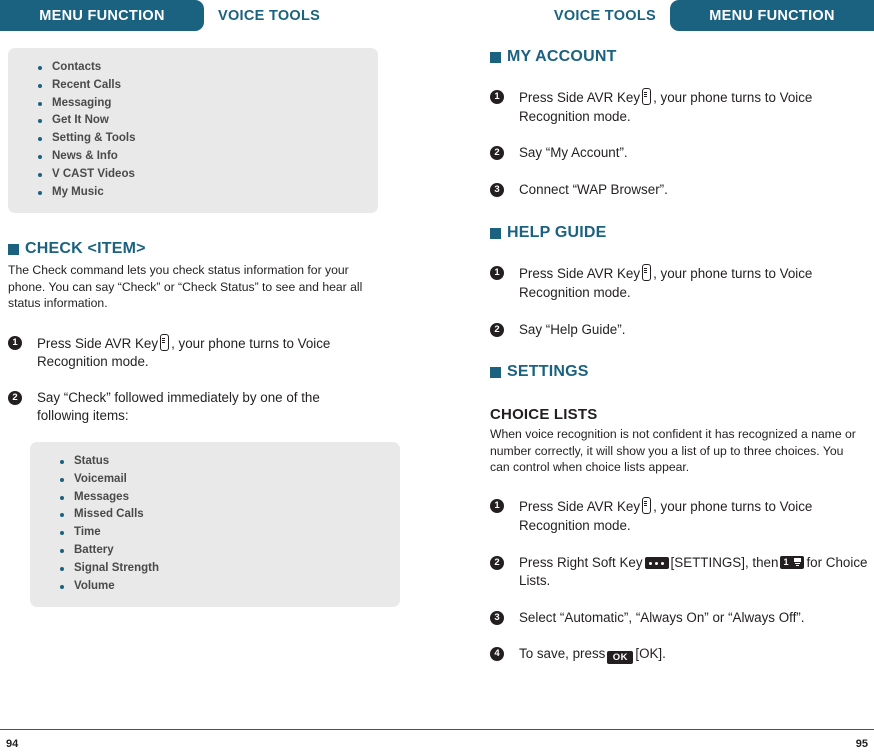 This screenshot has width=874, height=755. Describe the element at coordinates (215, 551) in the screenshot. I see `list-item: Battery` at that location.